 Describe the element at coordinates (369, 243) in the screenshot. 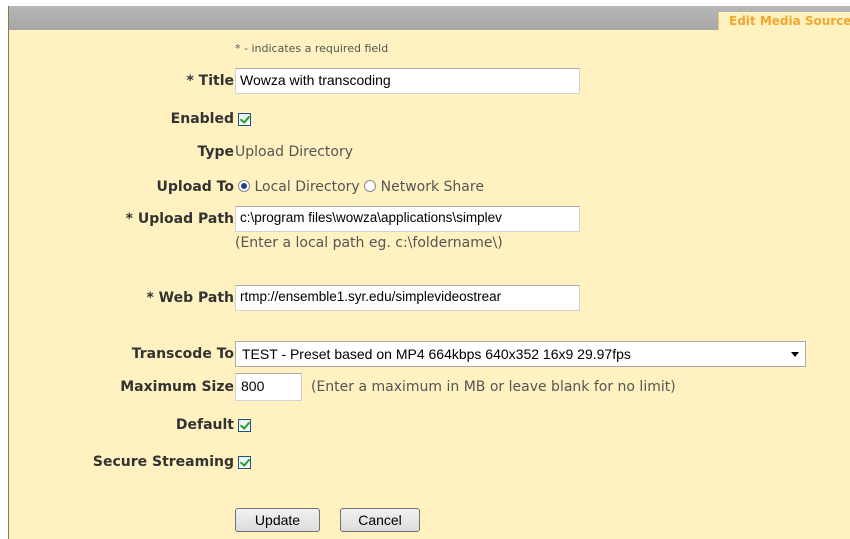

I see `upload-path-hint: (Enter a local path eg. c:\foldername\)` at that location.